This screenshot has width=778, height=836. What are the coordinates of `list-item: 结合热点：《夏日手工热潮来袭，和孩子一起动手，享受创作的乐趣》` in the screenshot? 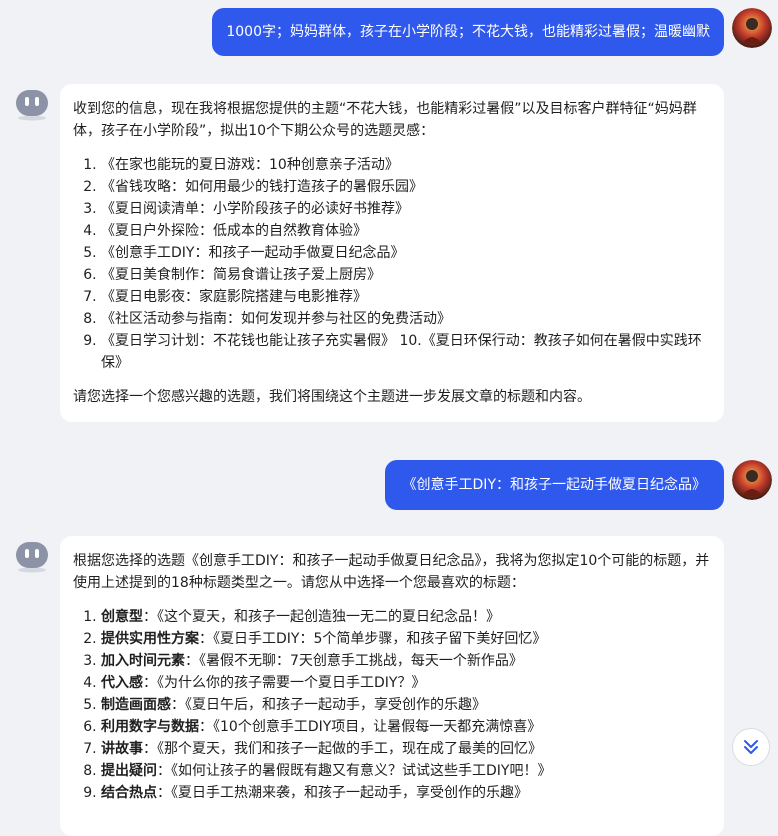 It's located at (406, 793).